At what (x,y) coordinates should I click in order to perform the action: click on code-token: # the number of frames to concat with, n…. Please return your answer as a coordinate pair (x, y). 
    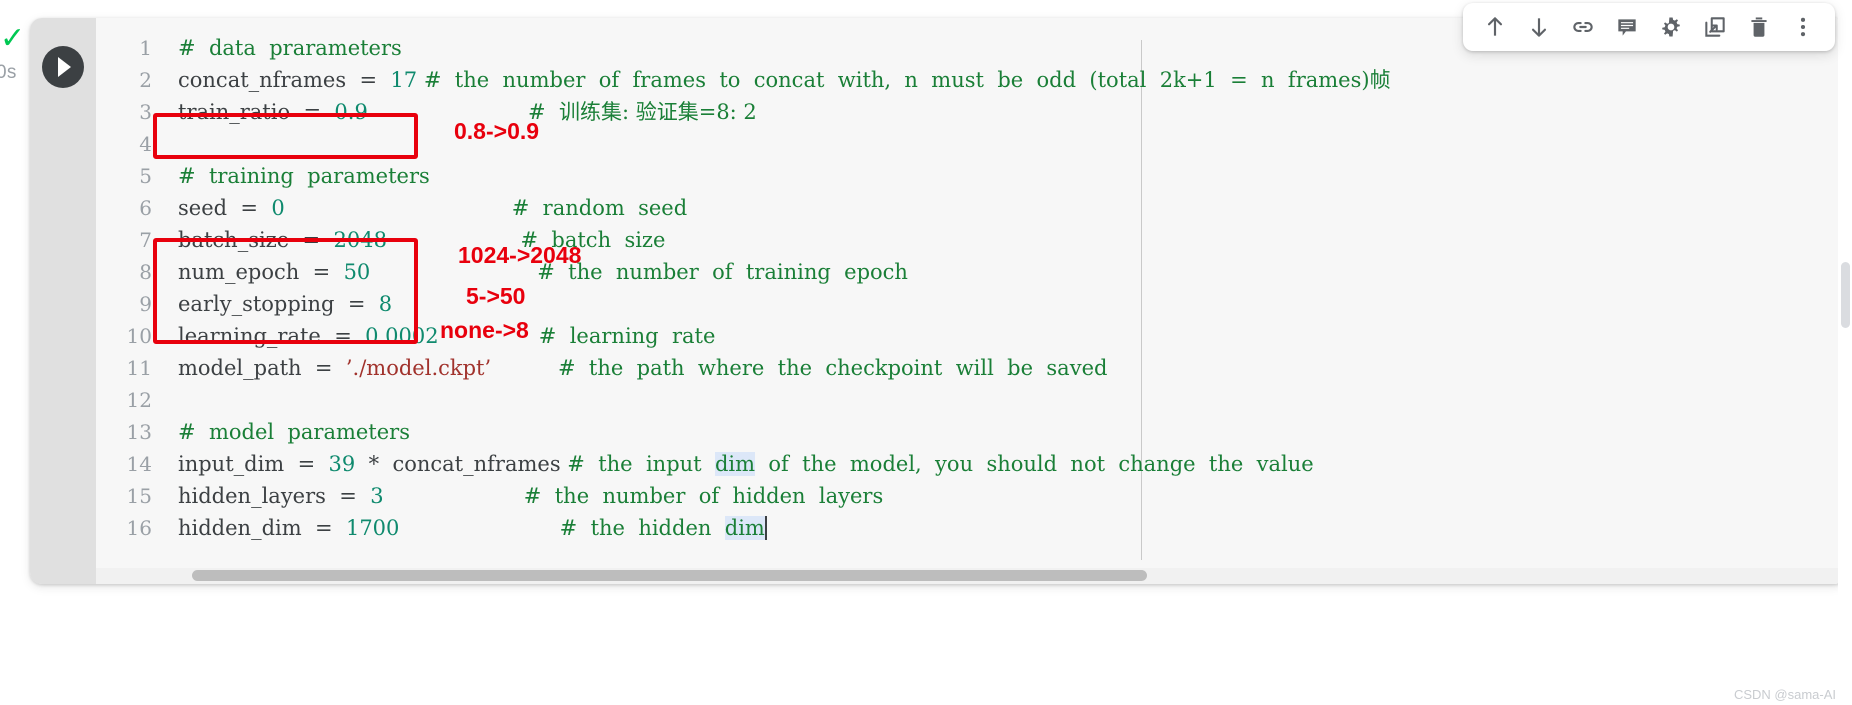
    Looking at the image, I should click on (907, 80).